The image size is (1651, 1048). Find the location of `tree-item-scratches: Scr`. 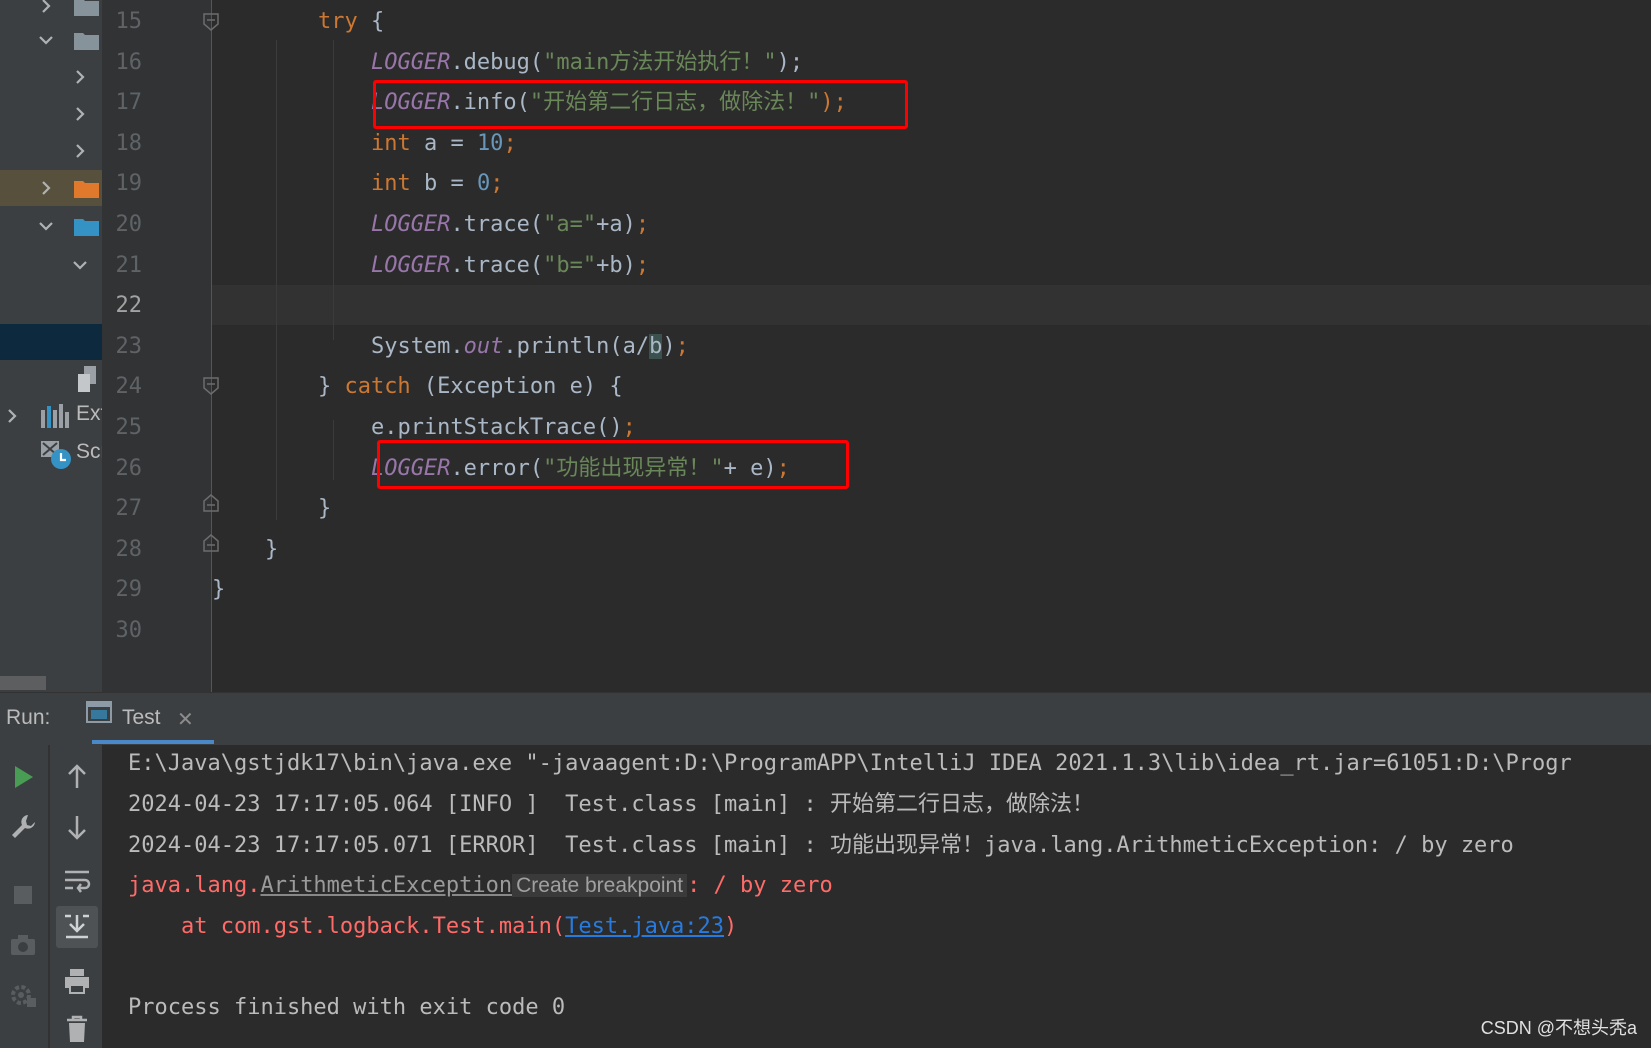

tree-item-scratches: Scr is located at coordinates (51, 454).